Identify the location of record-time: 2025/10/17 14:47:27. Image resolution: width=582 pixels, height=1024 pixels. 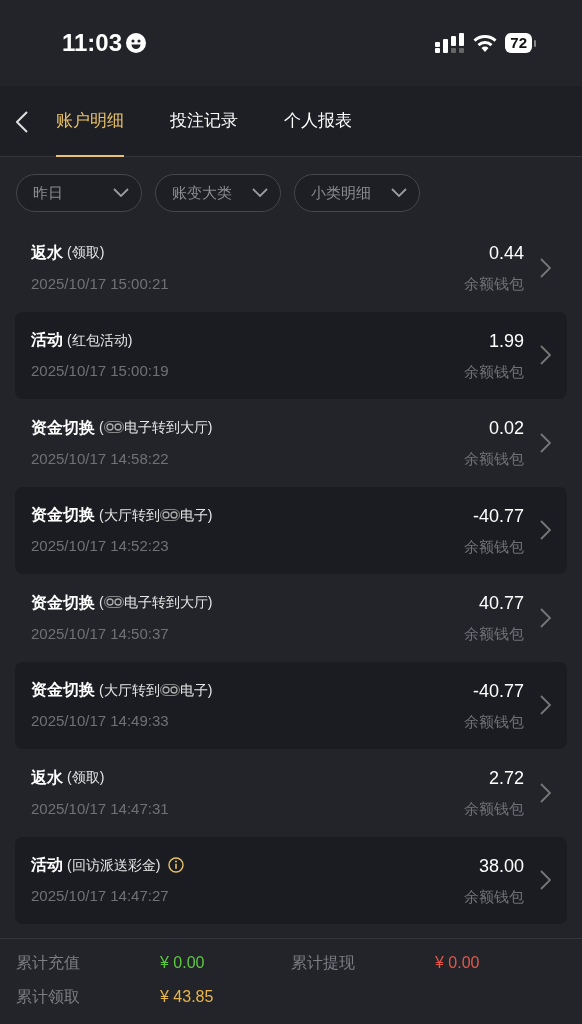
(100, 896).